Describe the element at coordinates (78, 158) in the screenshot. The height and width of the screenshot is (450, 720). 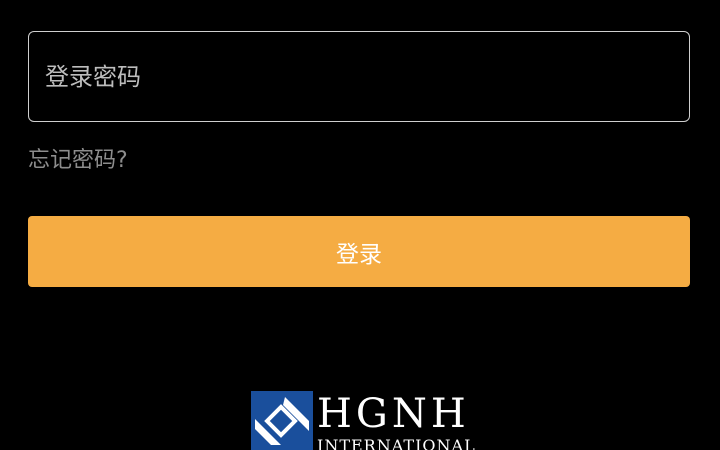
I see `forgot-password-link: 忘记密码?` at that location.